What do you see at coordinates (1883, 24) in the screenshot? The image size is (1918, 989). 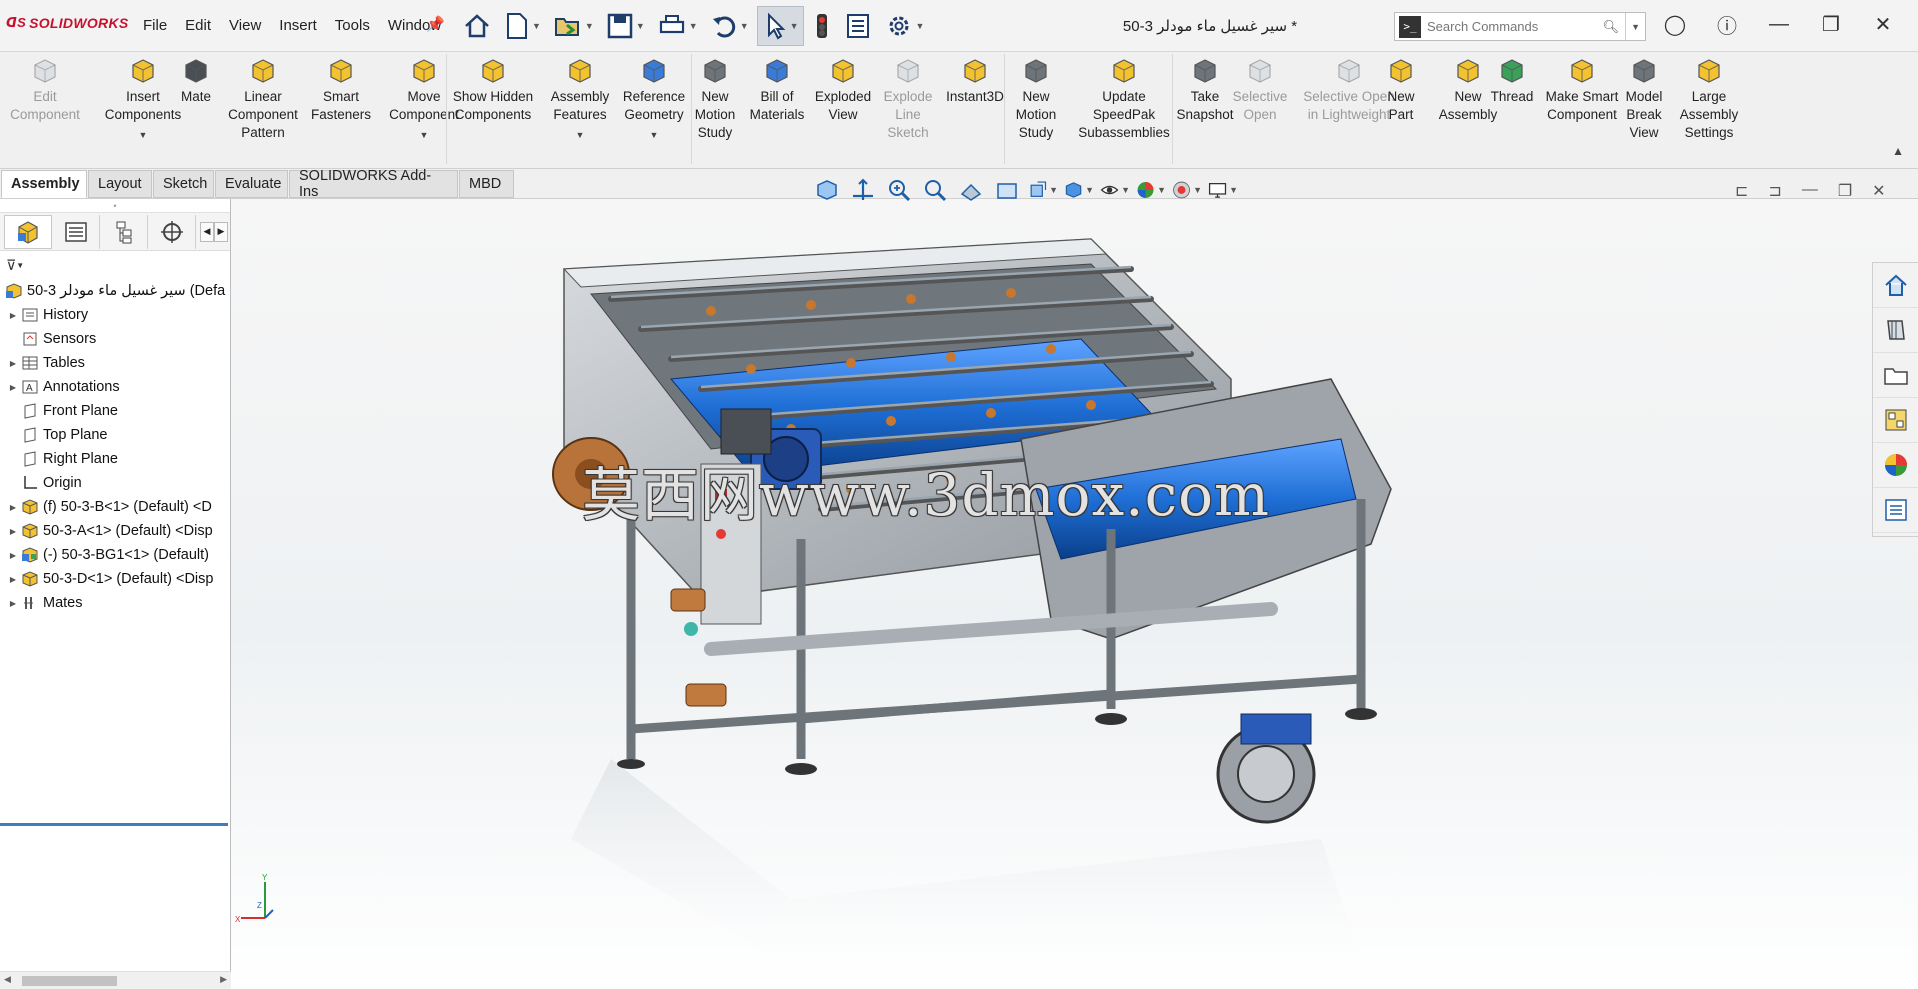 I see `close-button: ✕` at bounding box center [1883, 24].